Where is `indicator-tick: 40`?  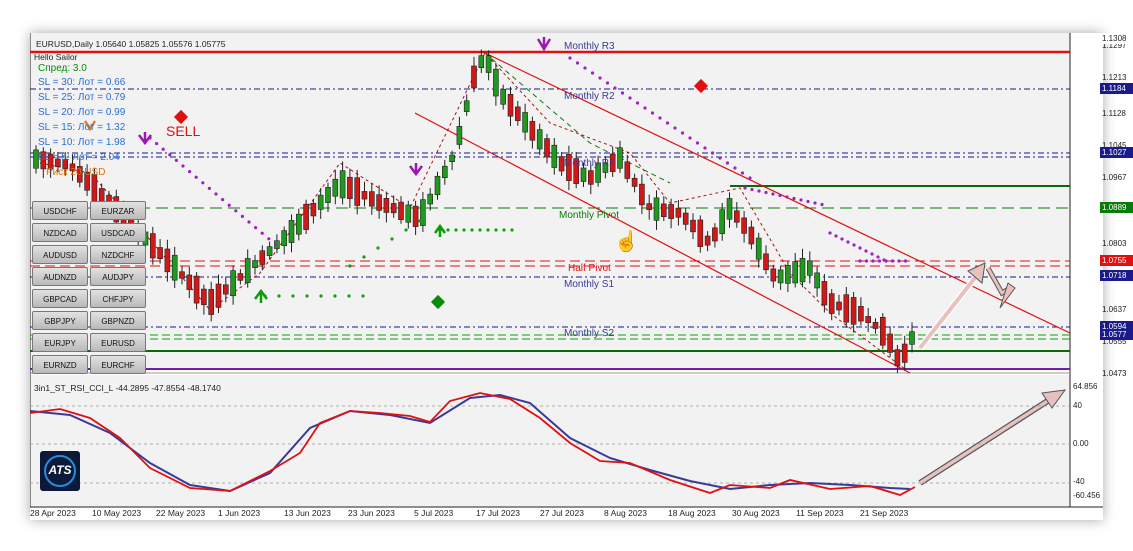
indicator-tick: 40 is located at coordinates (1077, 405).